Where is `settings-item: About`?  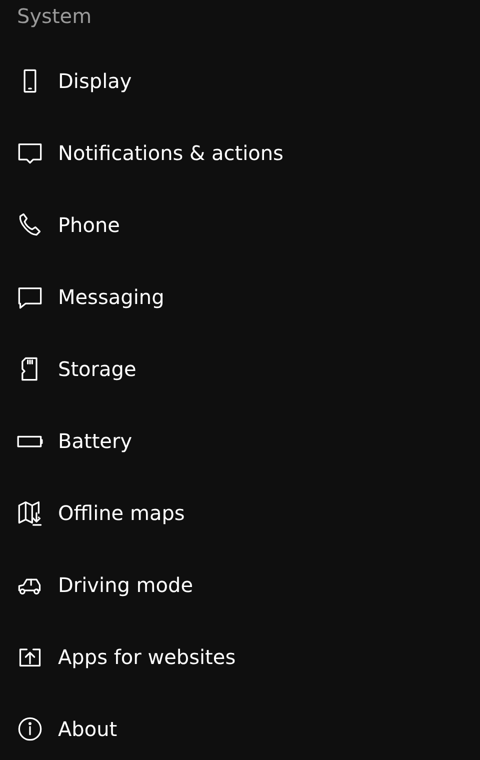
settings-item: About is located at coordinates (59, 729).